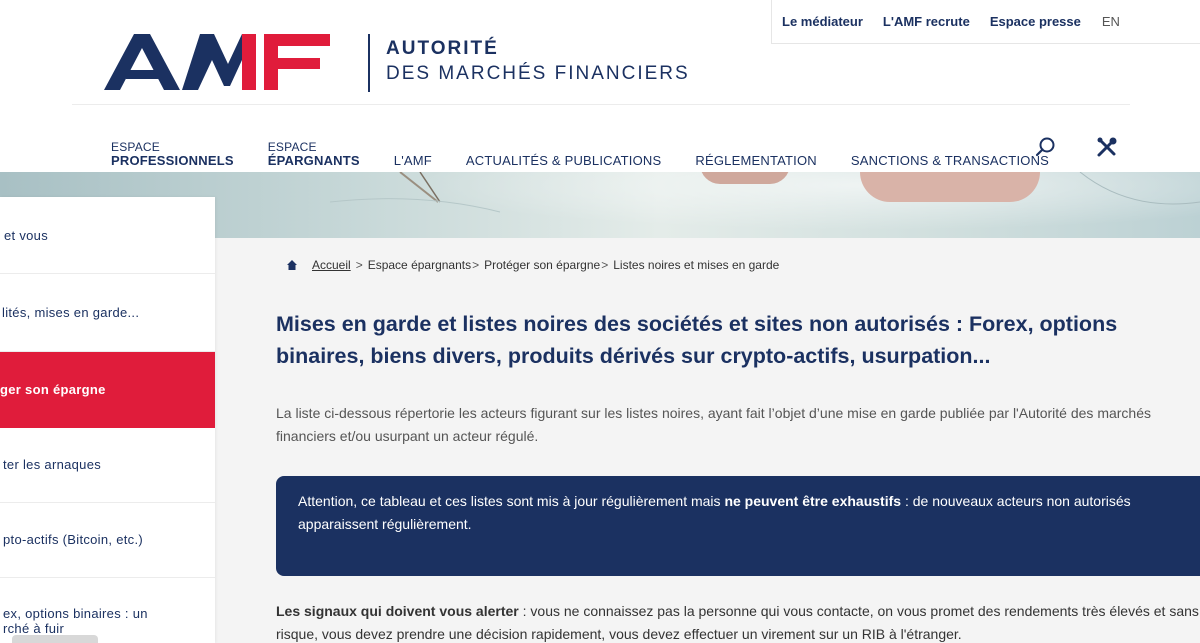  I want to click on logo-separator, so click(369, 63).